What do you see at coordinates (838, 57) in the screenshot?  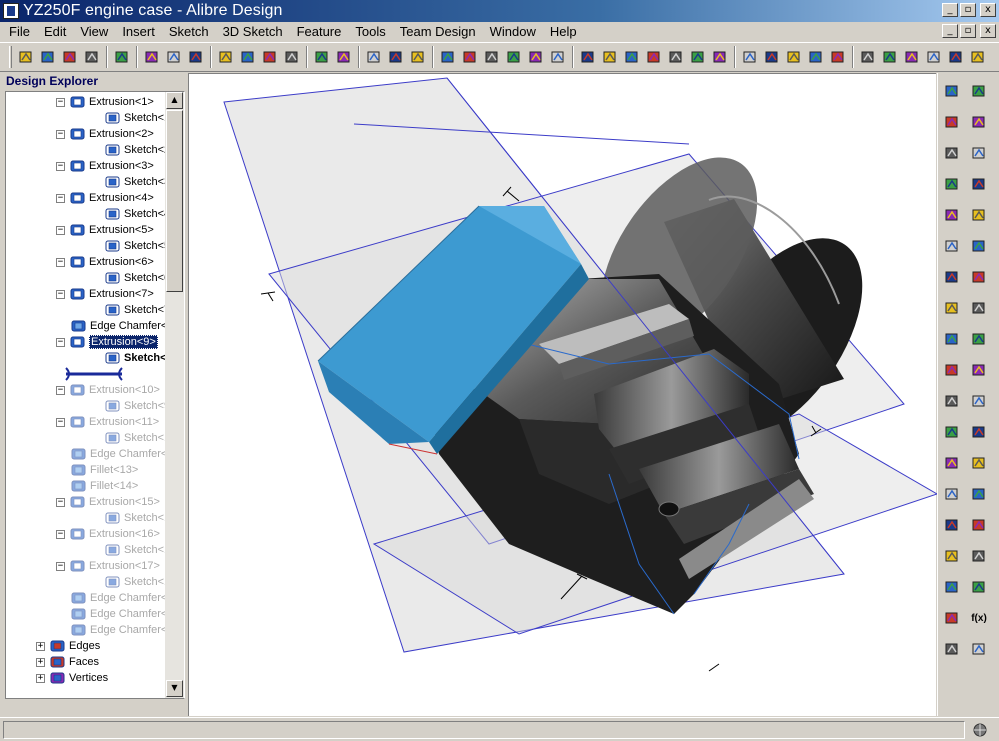 I see `inspect-button` at bounding box center [838, 57].